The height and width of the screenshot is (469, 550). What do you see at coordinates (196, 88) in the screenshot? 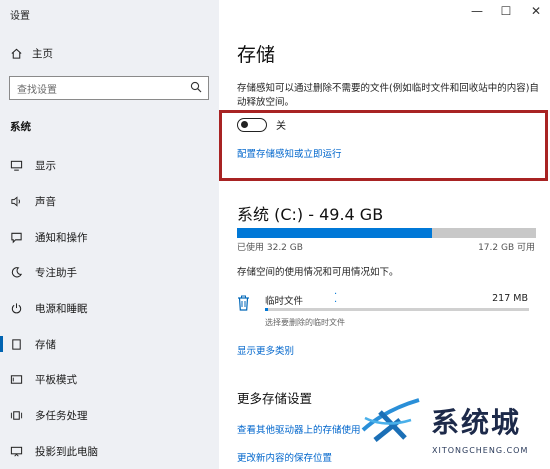
I see `search-icon` at bounding box center [196, 88].